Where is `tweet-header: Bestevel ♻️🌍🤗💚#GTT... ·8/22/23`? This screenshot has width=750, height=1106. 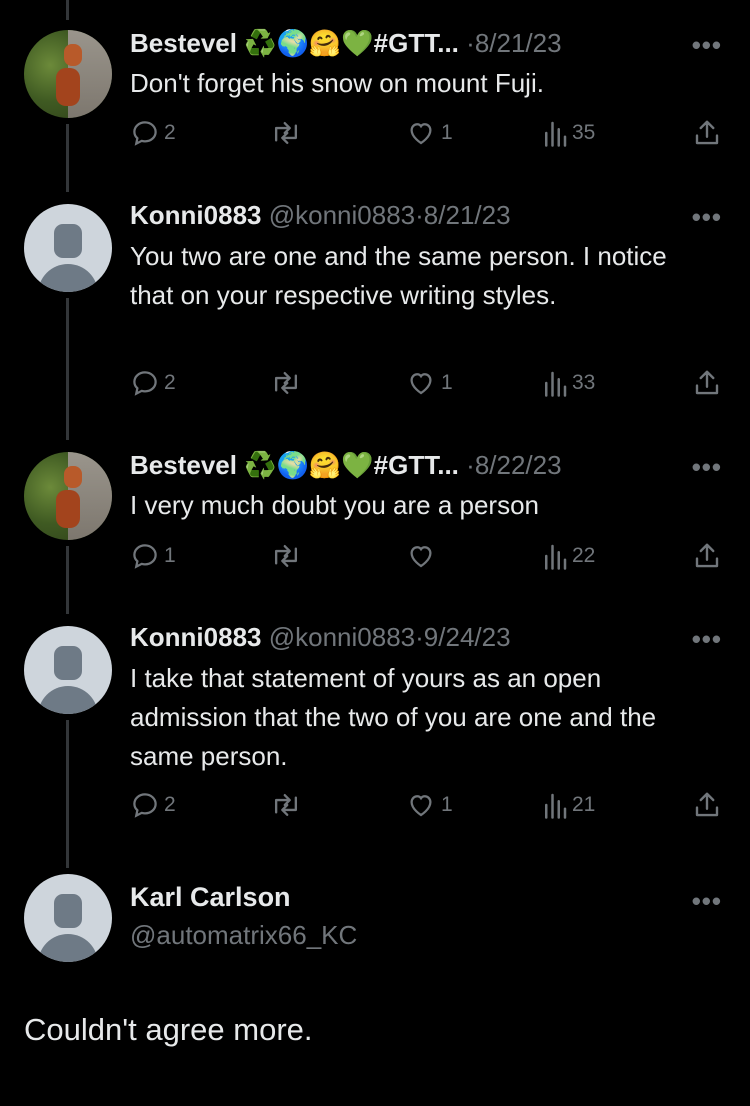 tweet-header: Bestevel ♻️🌍🤗💚#GTT... ·8/22/23 is located at coordinates (346, 465).